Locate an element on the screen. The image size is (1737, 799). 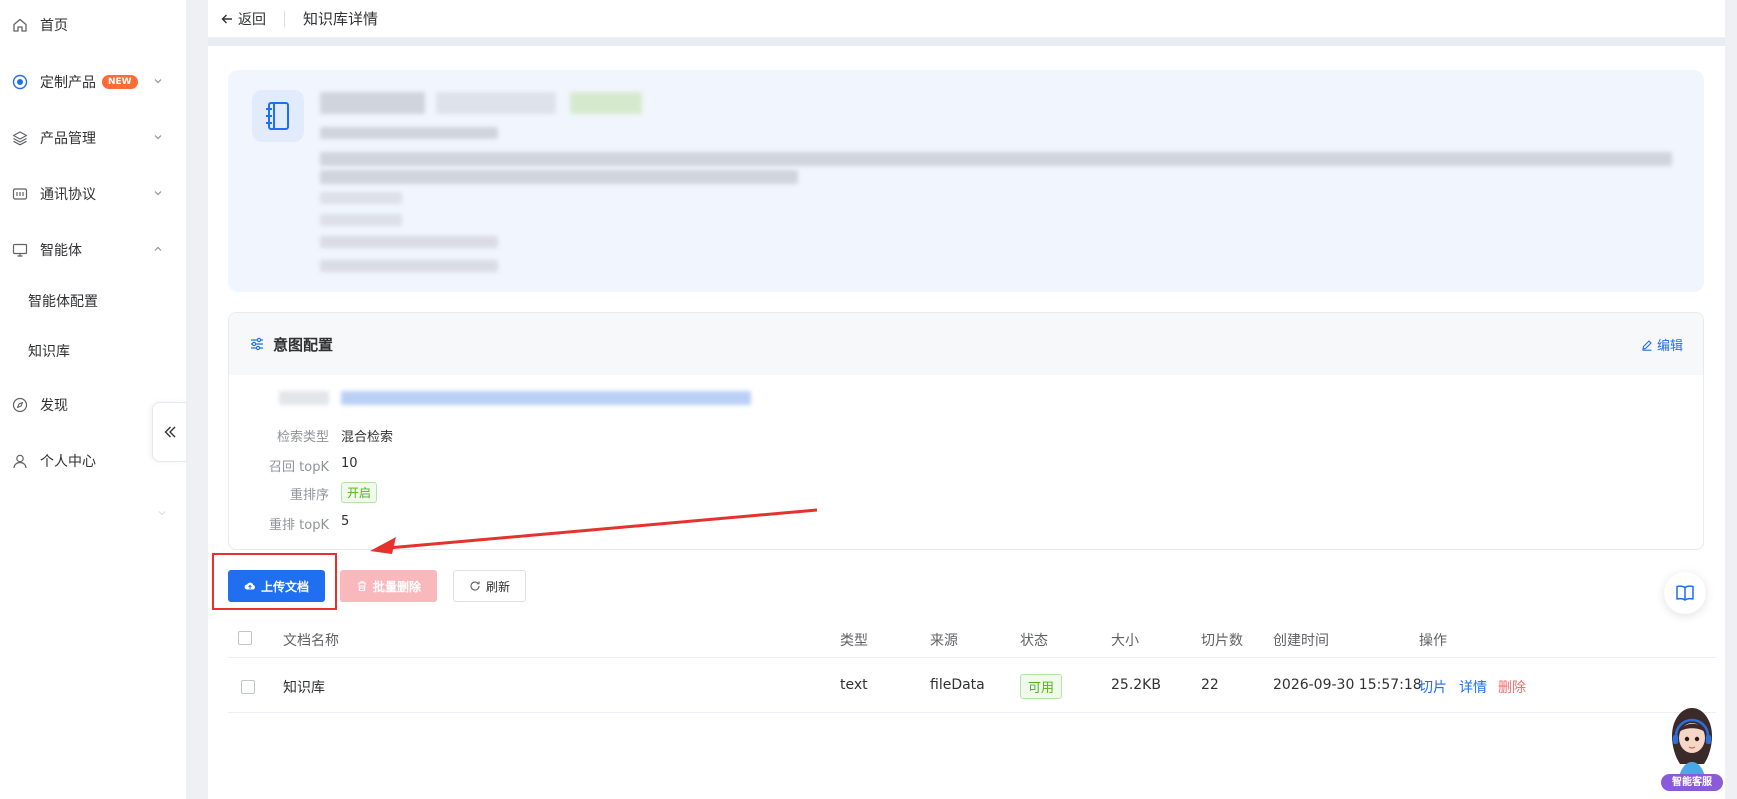
sidebar-subitem-knowledge-base: 知识库 is located at coordinates (93, 351).